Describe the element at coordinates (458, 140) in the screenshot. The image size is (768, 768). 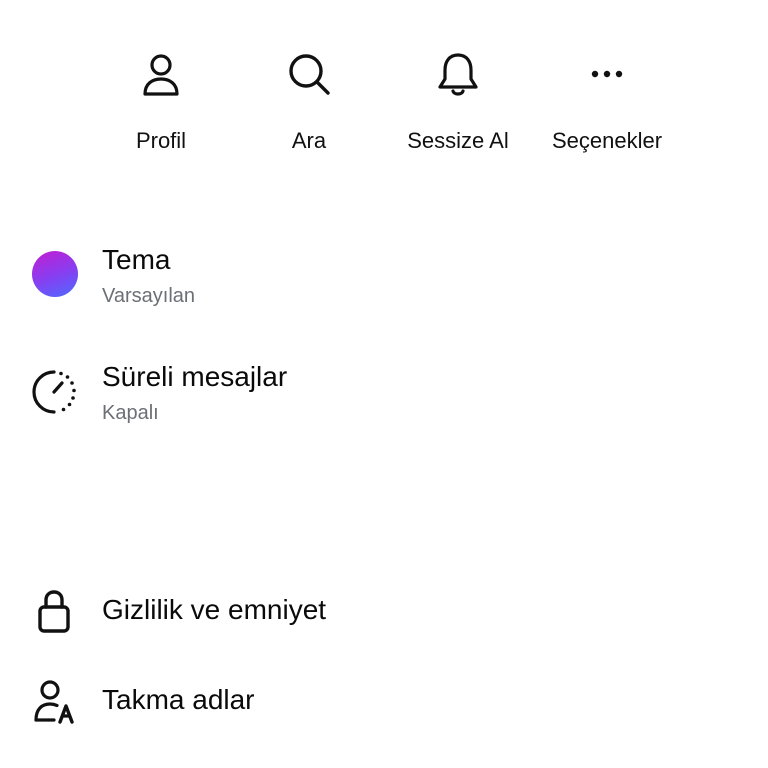
I see `mute-label: Sessize Al` at that location.